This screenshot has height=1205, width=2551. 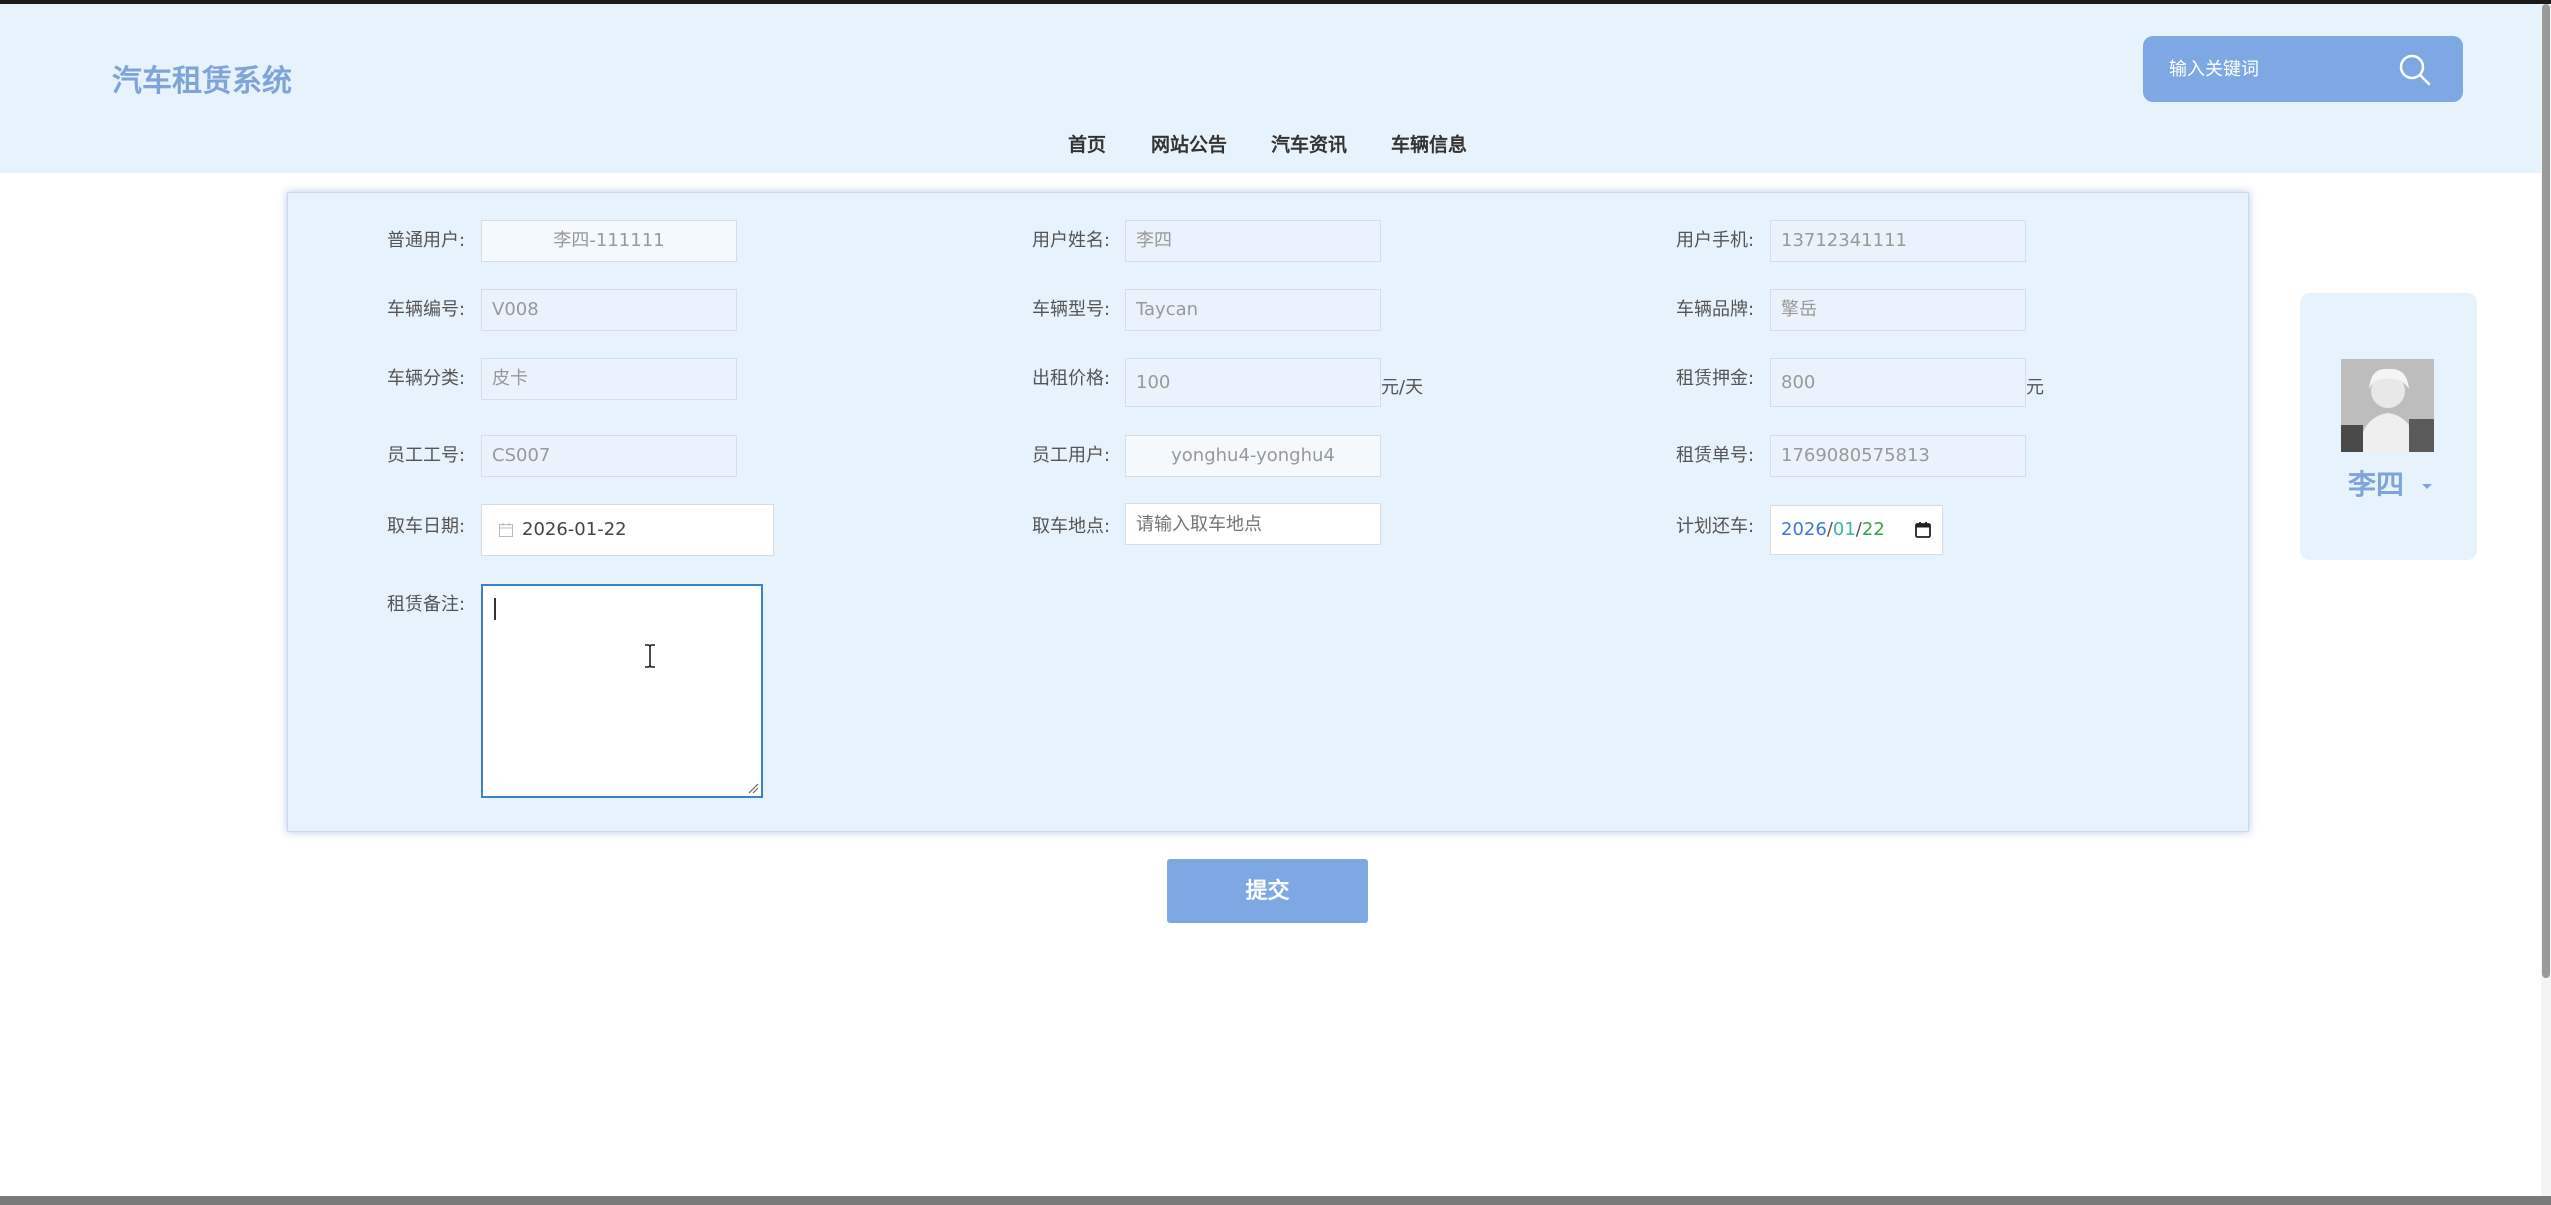 I want to click on vehicle-no-label: 车辆编号:, so click(x=426, y=309).